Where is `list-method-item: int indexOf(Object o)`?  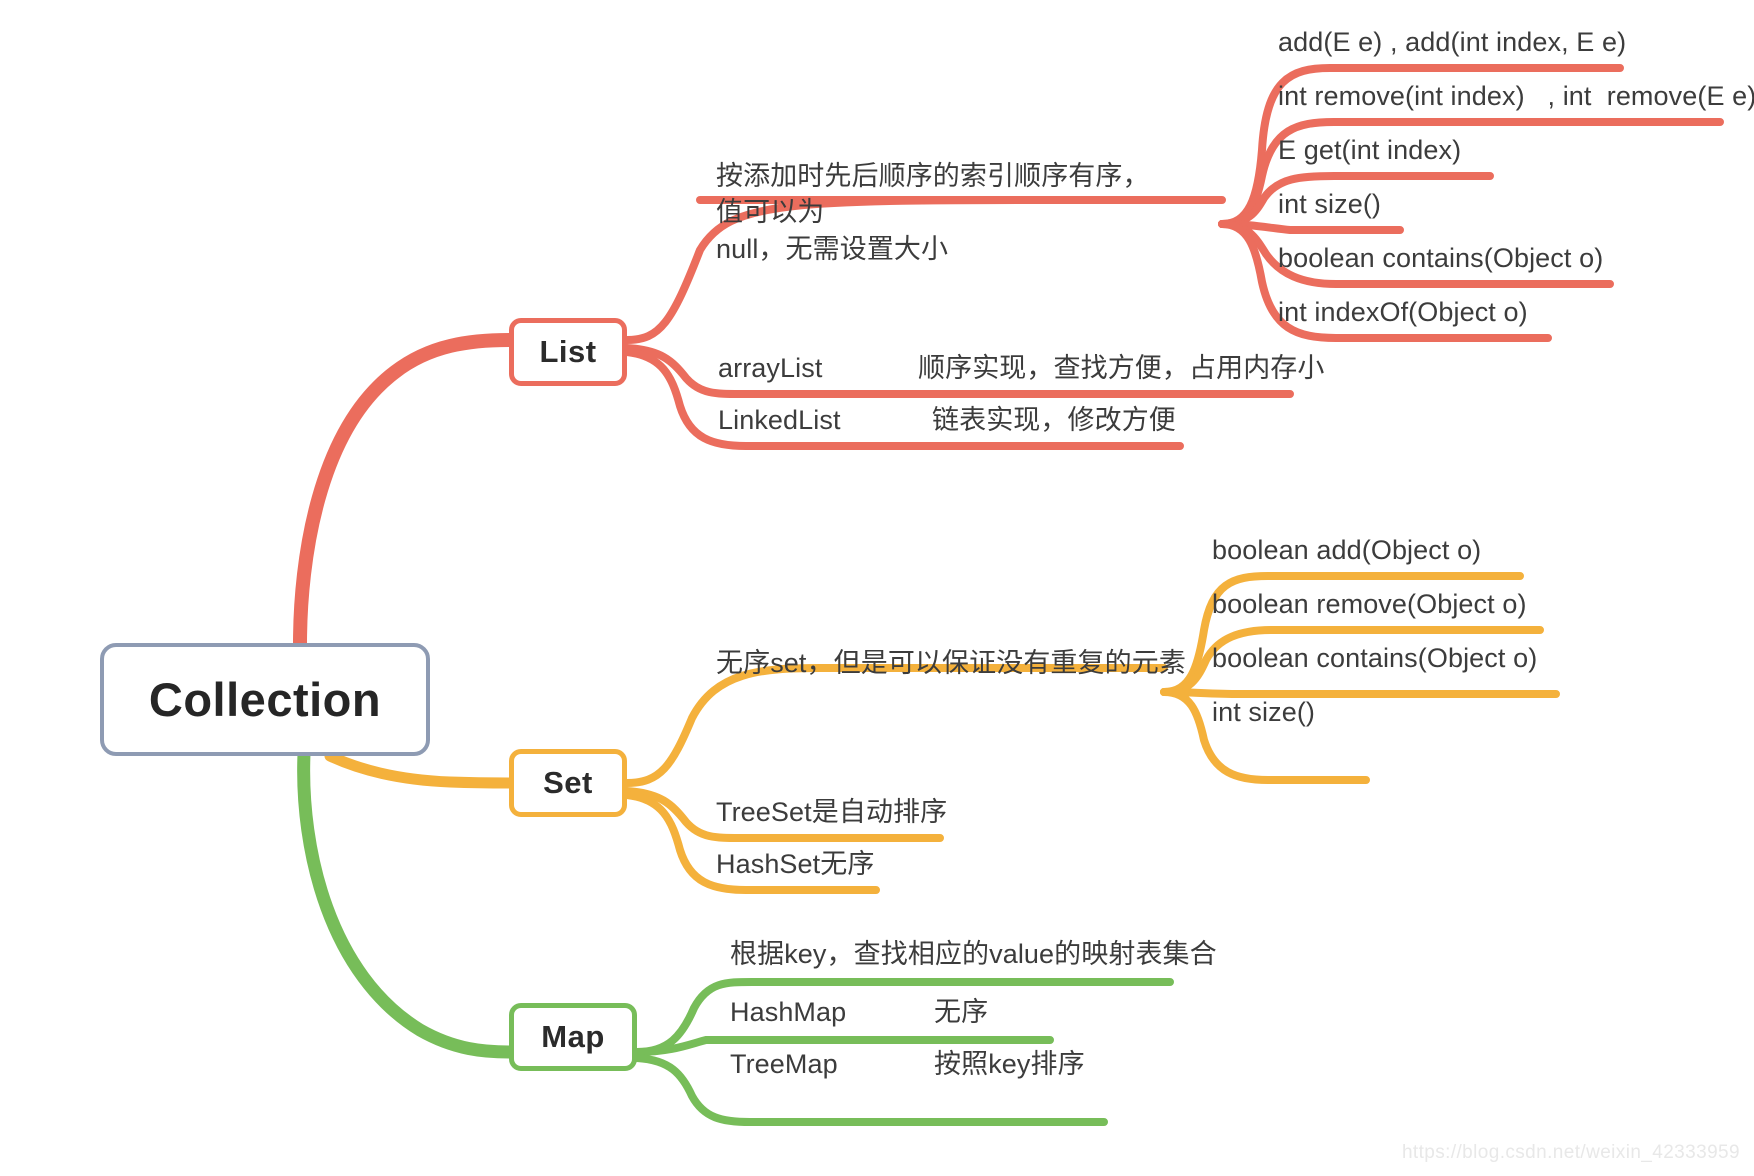
list-method-item: int indexOf(Object o) is located at coordinates (1403, 312).